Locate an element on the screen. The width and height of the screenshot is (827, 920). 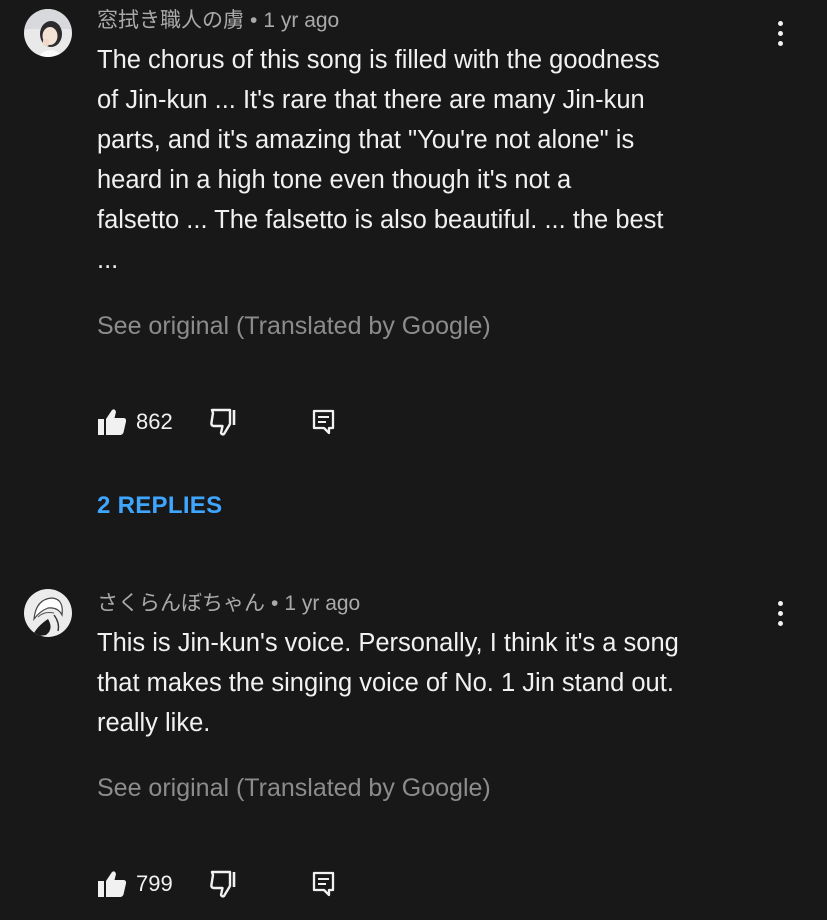
like-button: 799 is located at coordinates (142, 884).